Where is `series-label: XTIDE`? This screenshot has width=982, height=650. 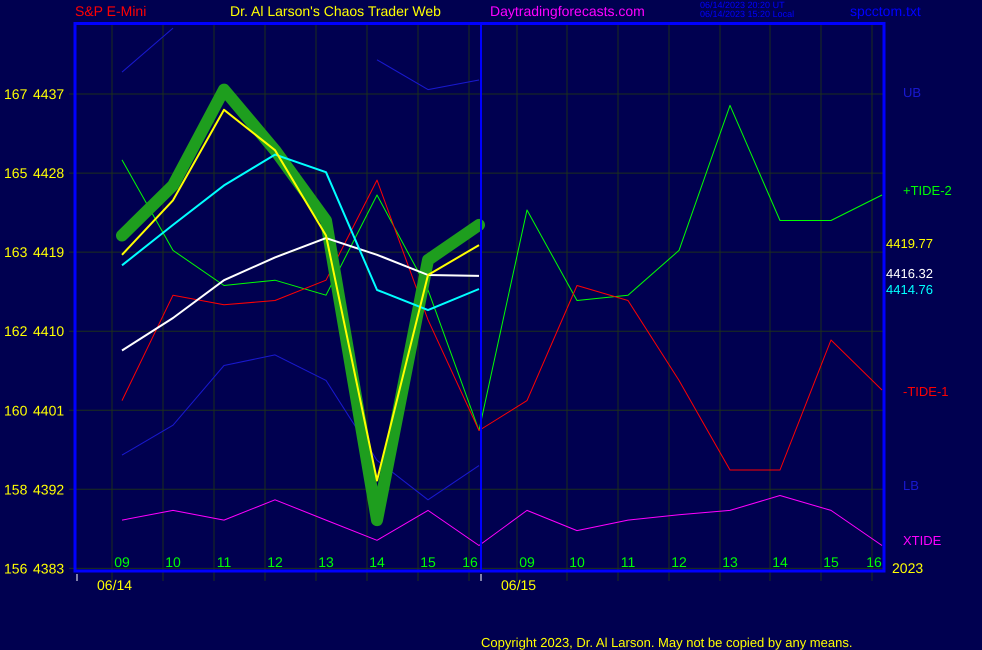 series-label: XTIDE is located at coordinates (922, 540).